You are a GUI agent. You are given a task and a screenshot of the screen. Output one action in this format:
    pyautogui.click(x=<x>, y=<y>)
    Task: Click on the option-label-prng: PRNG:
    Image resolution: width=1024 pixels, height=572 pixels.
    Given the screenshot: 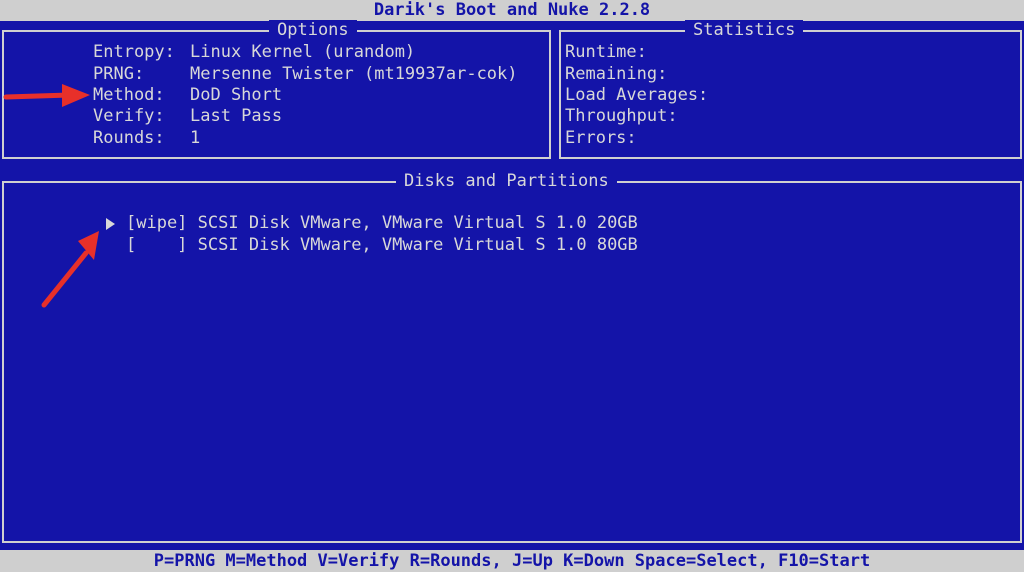 What is the action you would take?
    pyautogui.click(x=119, y=74)
    